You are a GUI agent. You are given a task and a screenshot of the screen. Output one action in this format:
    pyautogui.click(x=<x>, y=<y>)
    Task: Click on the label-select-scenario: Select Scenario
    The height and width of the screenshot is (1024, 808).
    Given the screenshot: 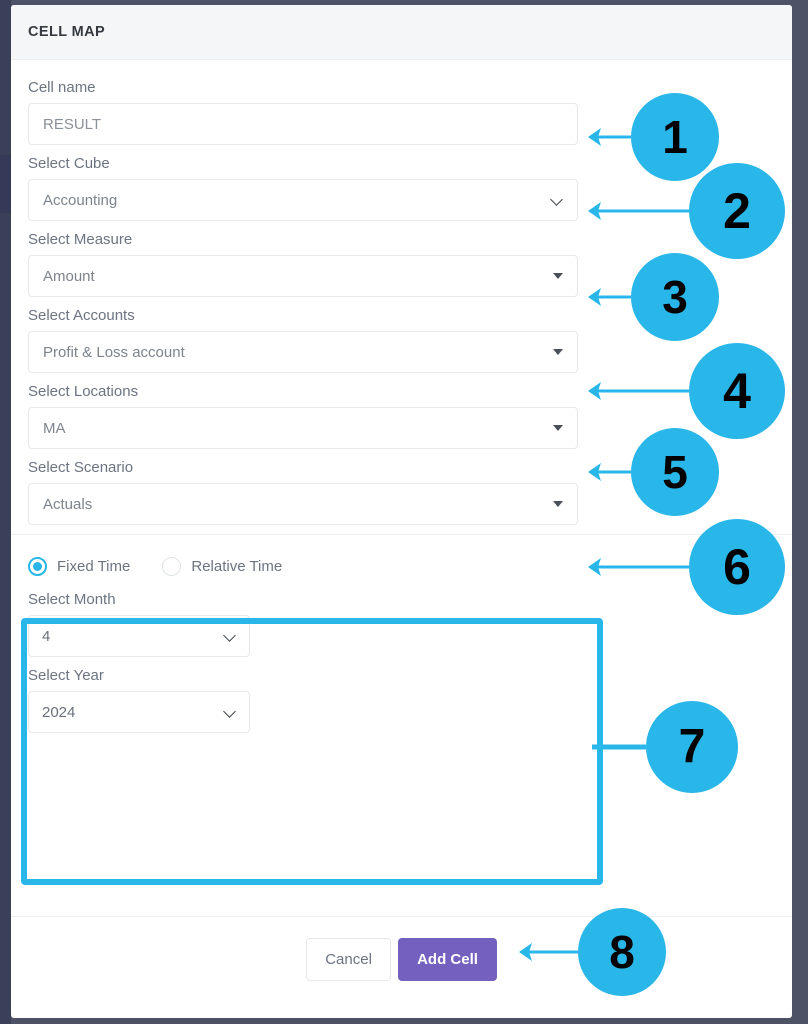 What is the action you would take?
    pyautogui.click(x=81, y=467)
    